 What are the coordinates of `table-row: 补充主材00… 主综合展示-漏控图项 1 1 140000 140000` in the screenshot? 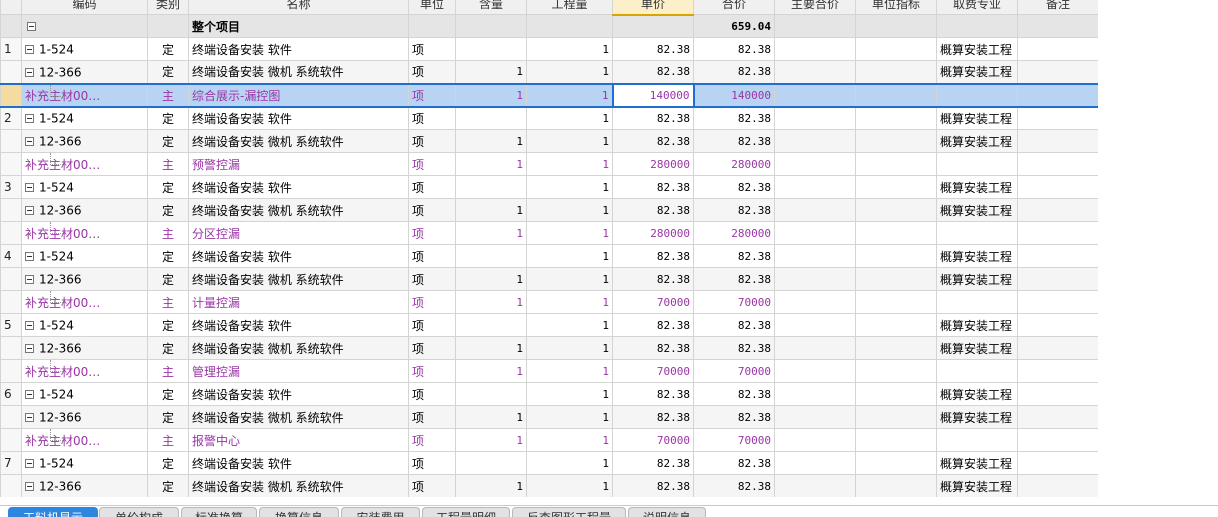 It's located at (549, 95).